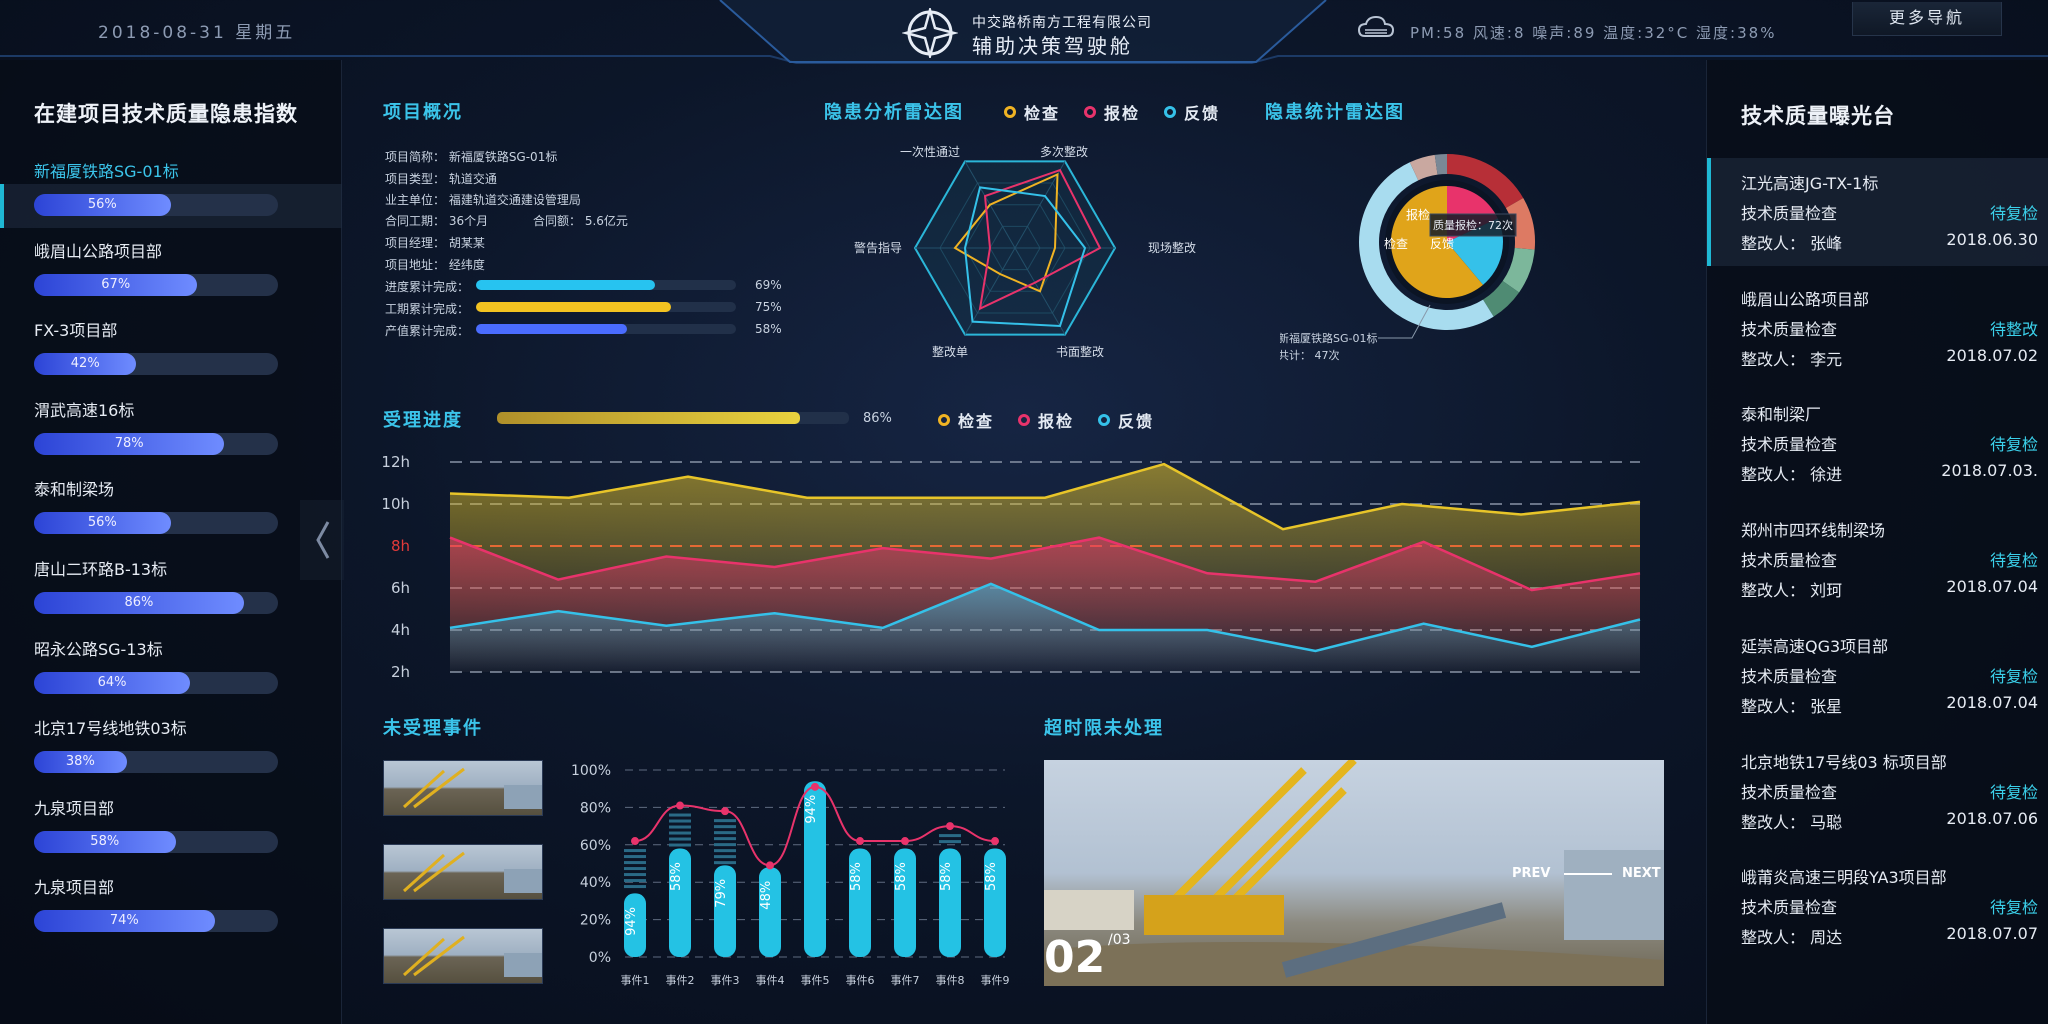  I want to click on legend-label: 报检, so click(1056, 421).